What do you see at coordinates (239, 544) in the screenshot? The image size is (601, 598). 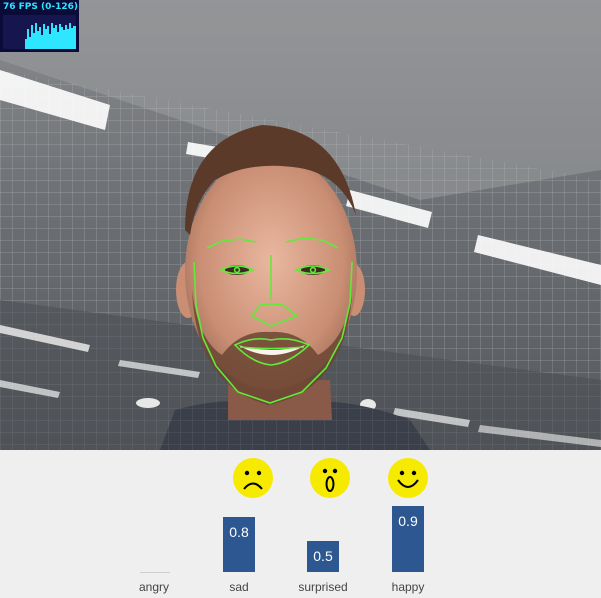 I see `sad-bar: 0.8` at bounding box center [239, 544].